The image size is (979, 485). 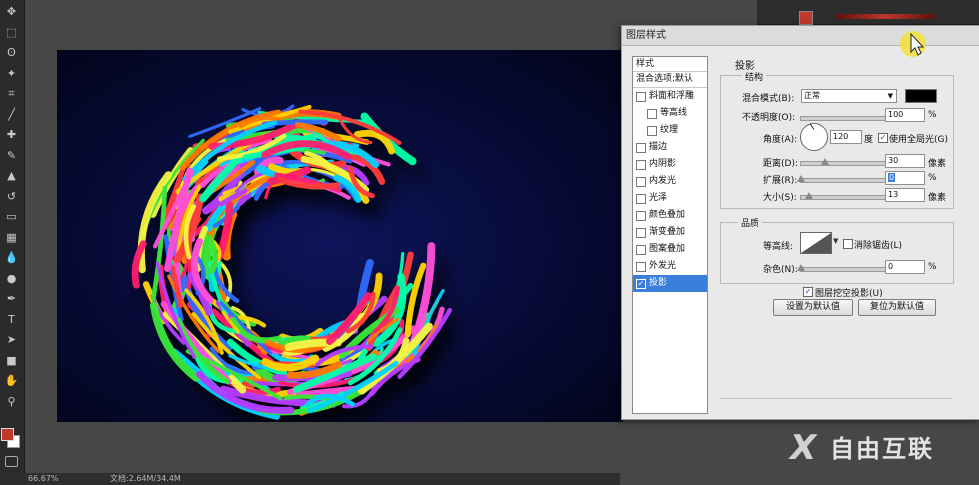 What do you see at coordinates (663, 266) in the screenshot?
I see `style-label: 外发光` at bounding box center [663, 266].